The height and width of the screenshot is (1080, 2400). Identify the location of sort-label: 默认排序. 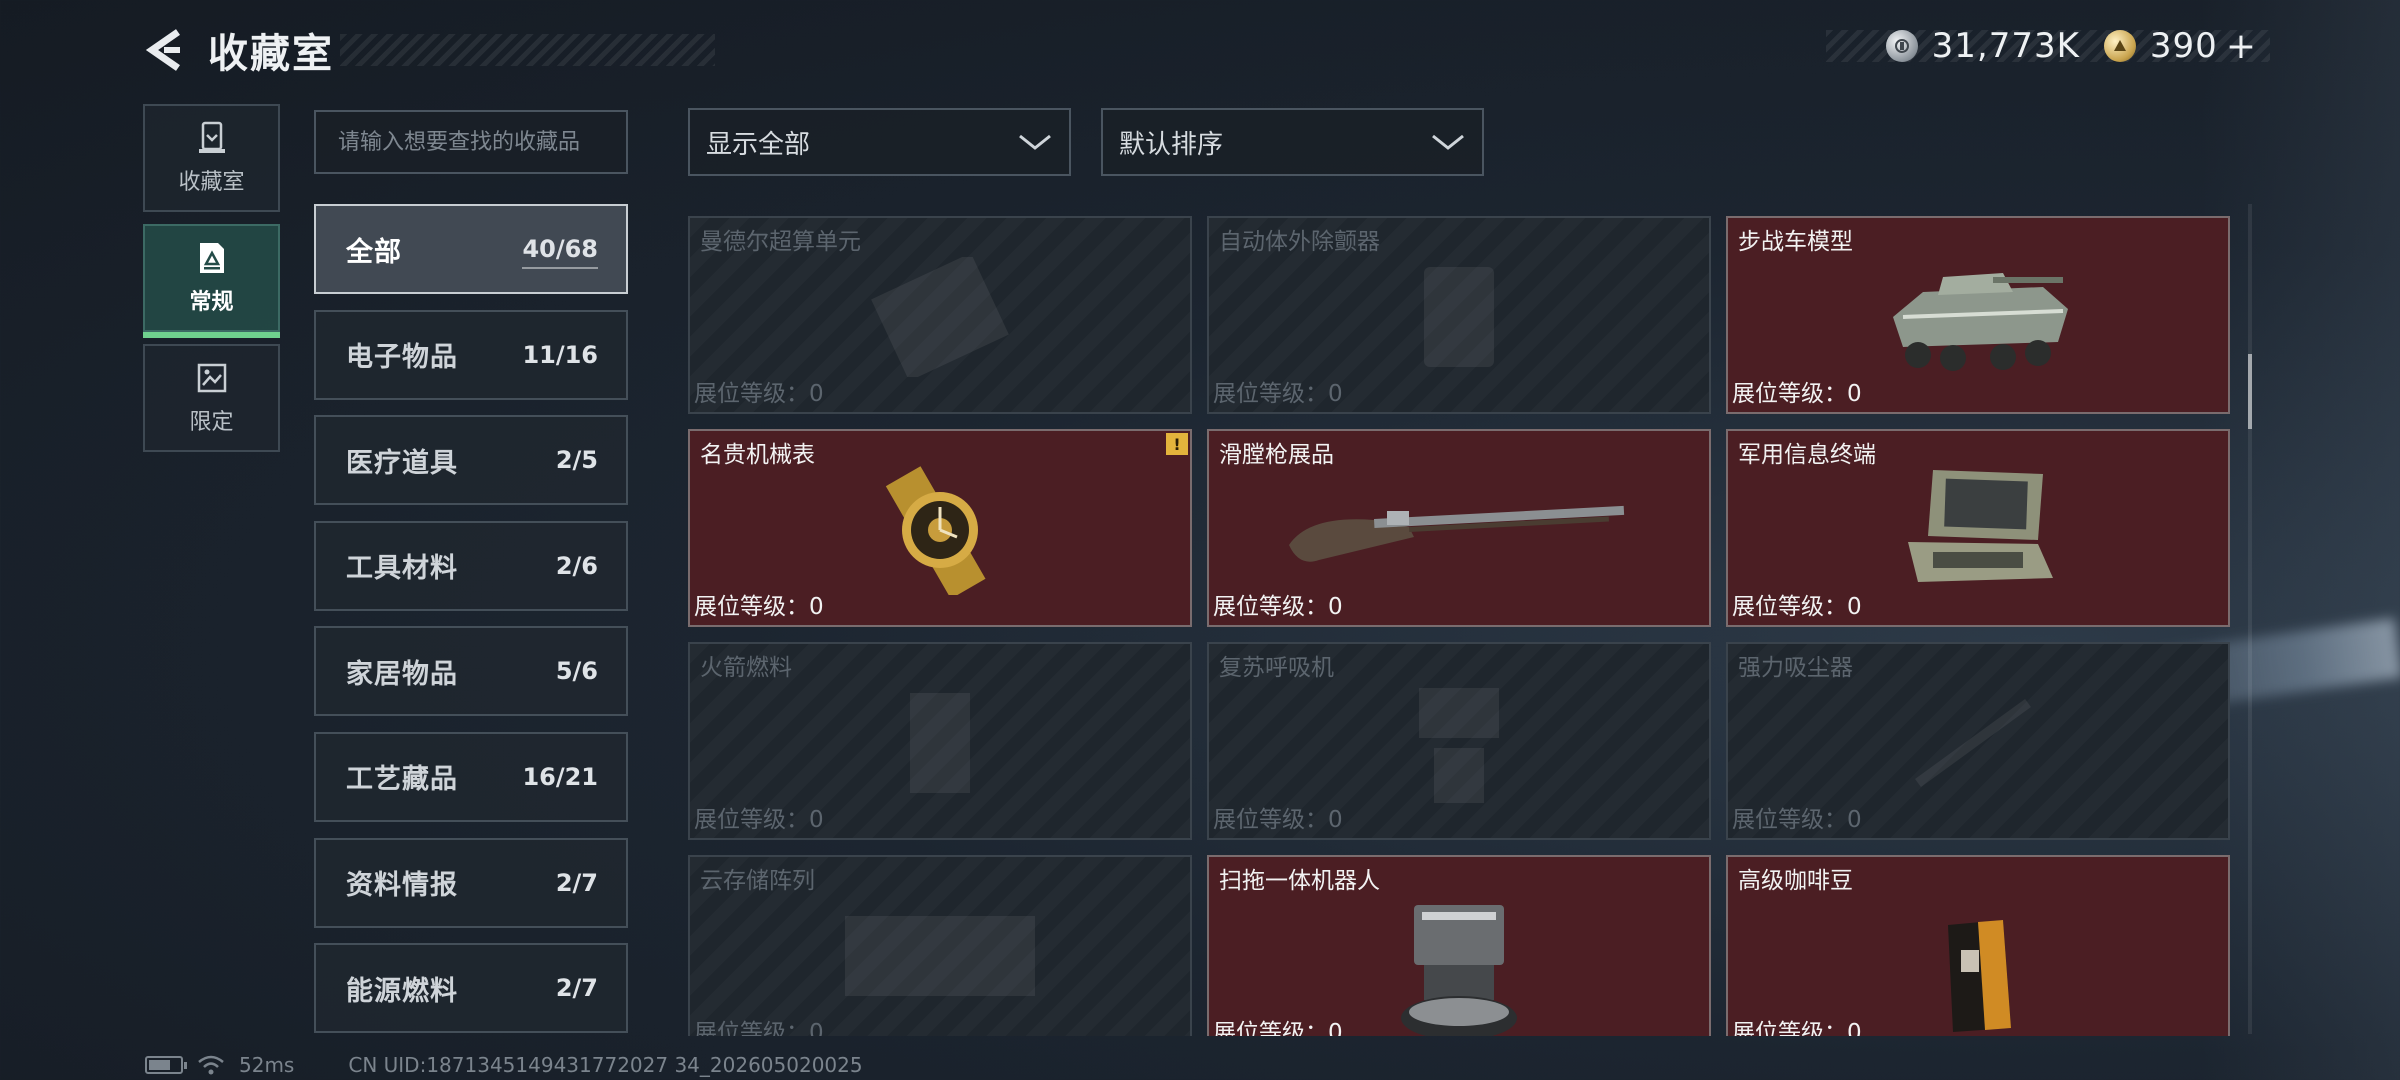
(1171, 144).